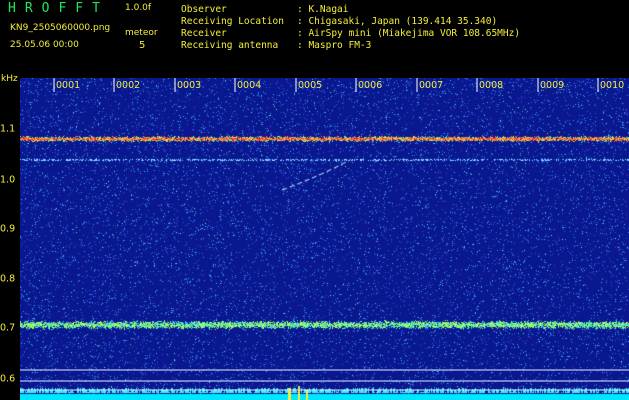  I want to click on receiver-value: : AirSpy mini (Miakejima VOR 108.65MHz), so click(409, 33).